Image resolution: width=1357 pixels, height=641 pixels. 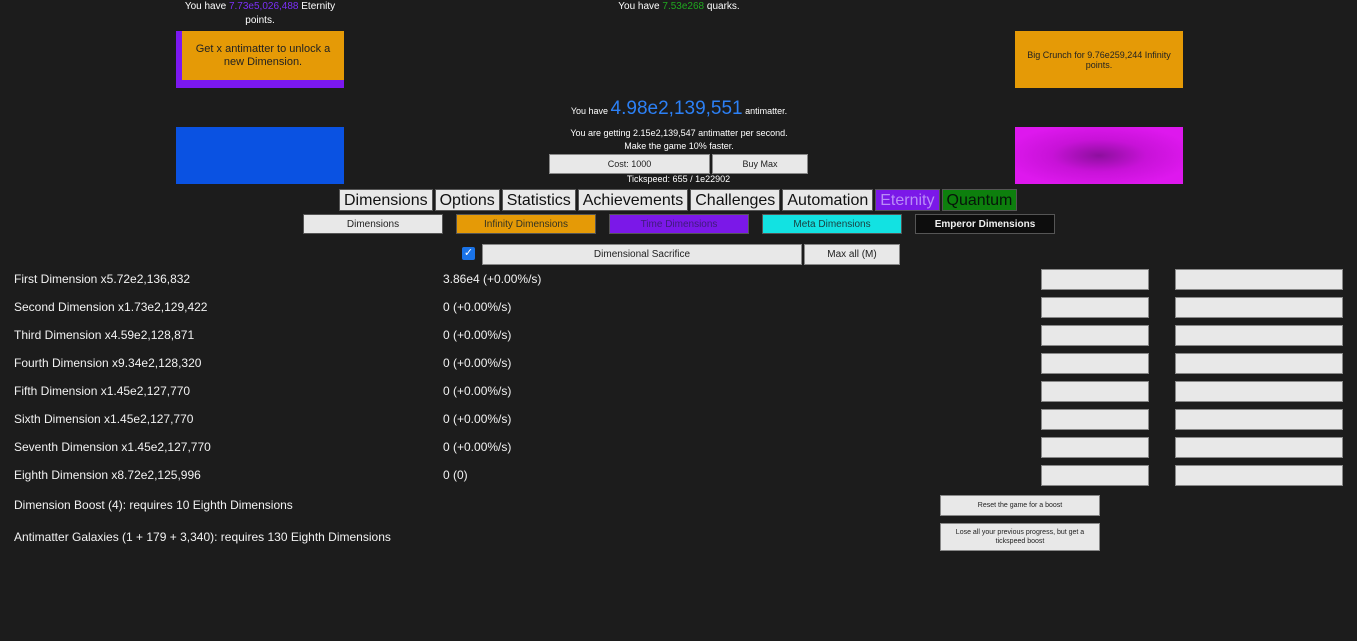 I want to click on tab-achievements: Achievements, so click(x=633, y=200).